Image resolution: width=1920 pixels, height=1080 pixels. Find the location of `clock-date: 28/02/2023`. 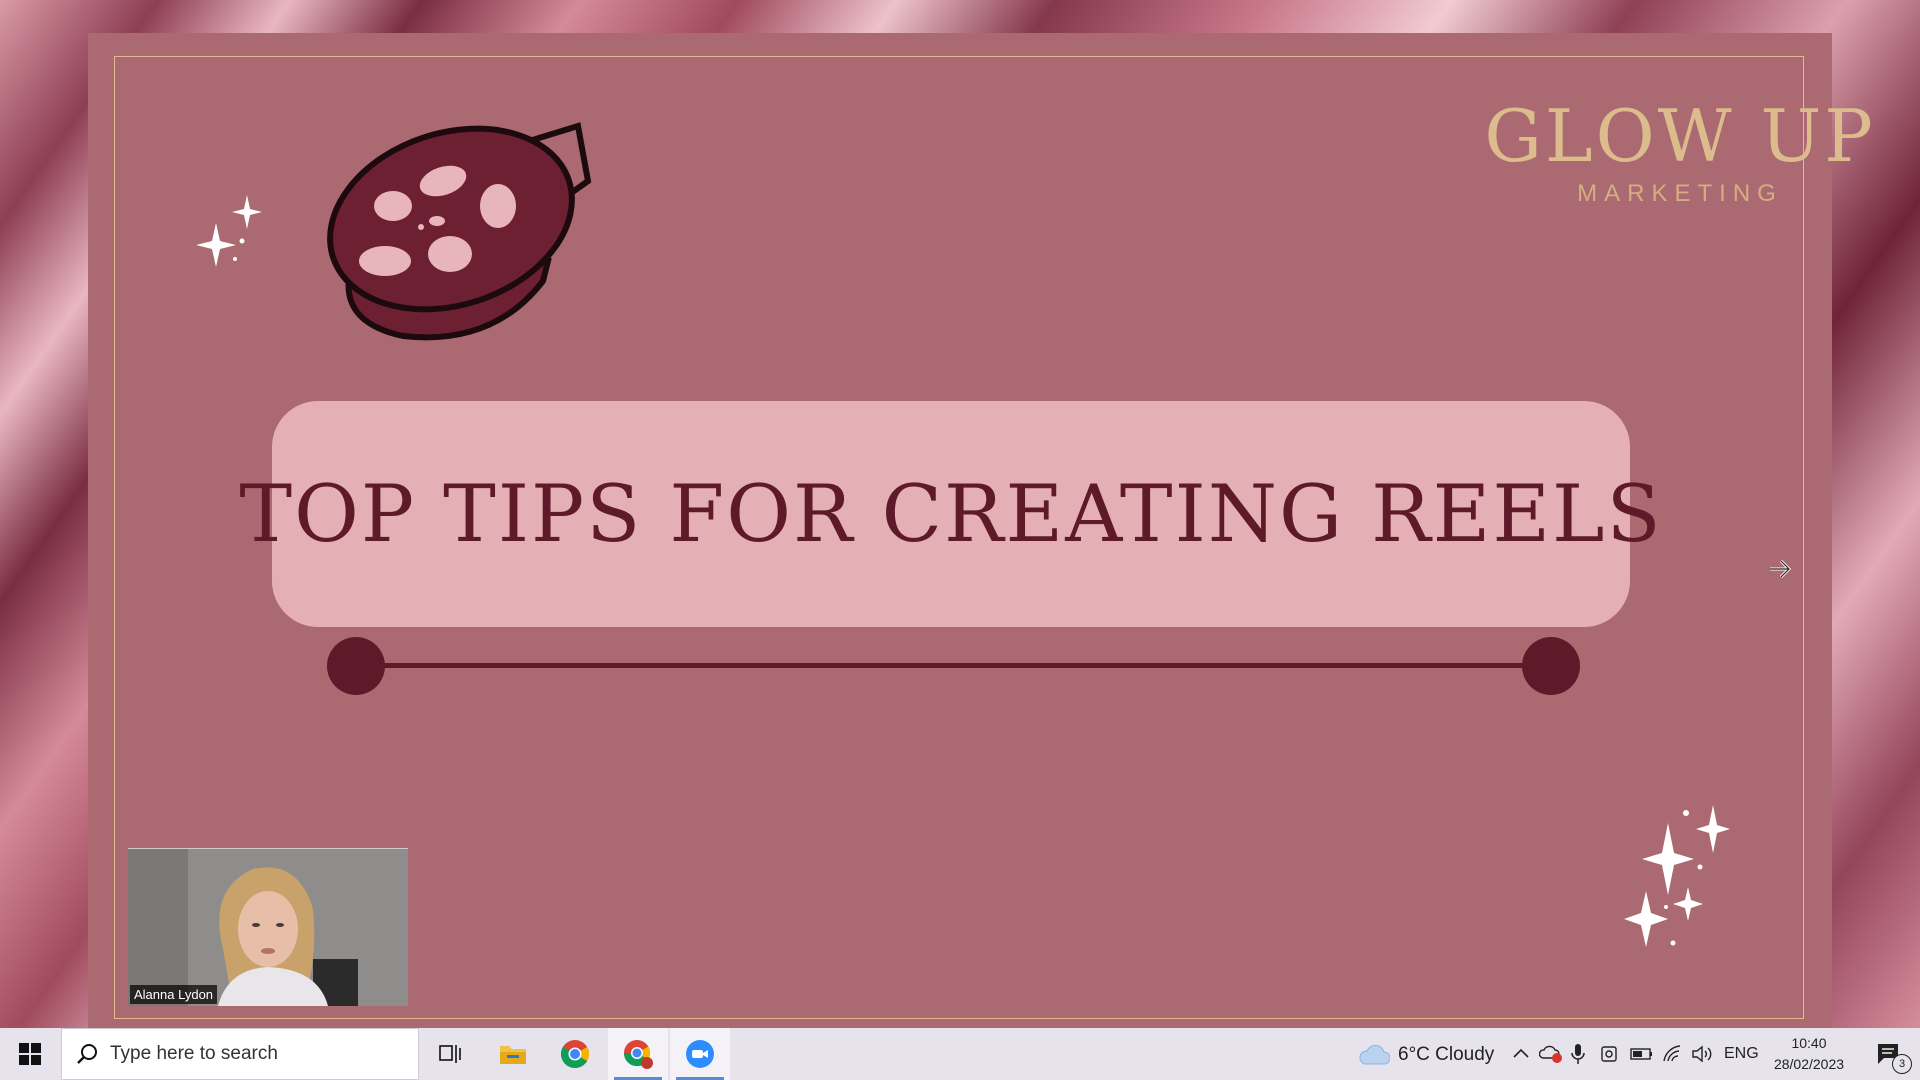

clock-date: 28/02/2023 is located at coordinates (1809, 1064).